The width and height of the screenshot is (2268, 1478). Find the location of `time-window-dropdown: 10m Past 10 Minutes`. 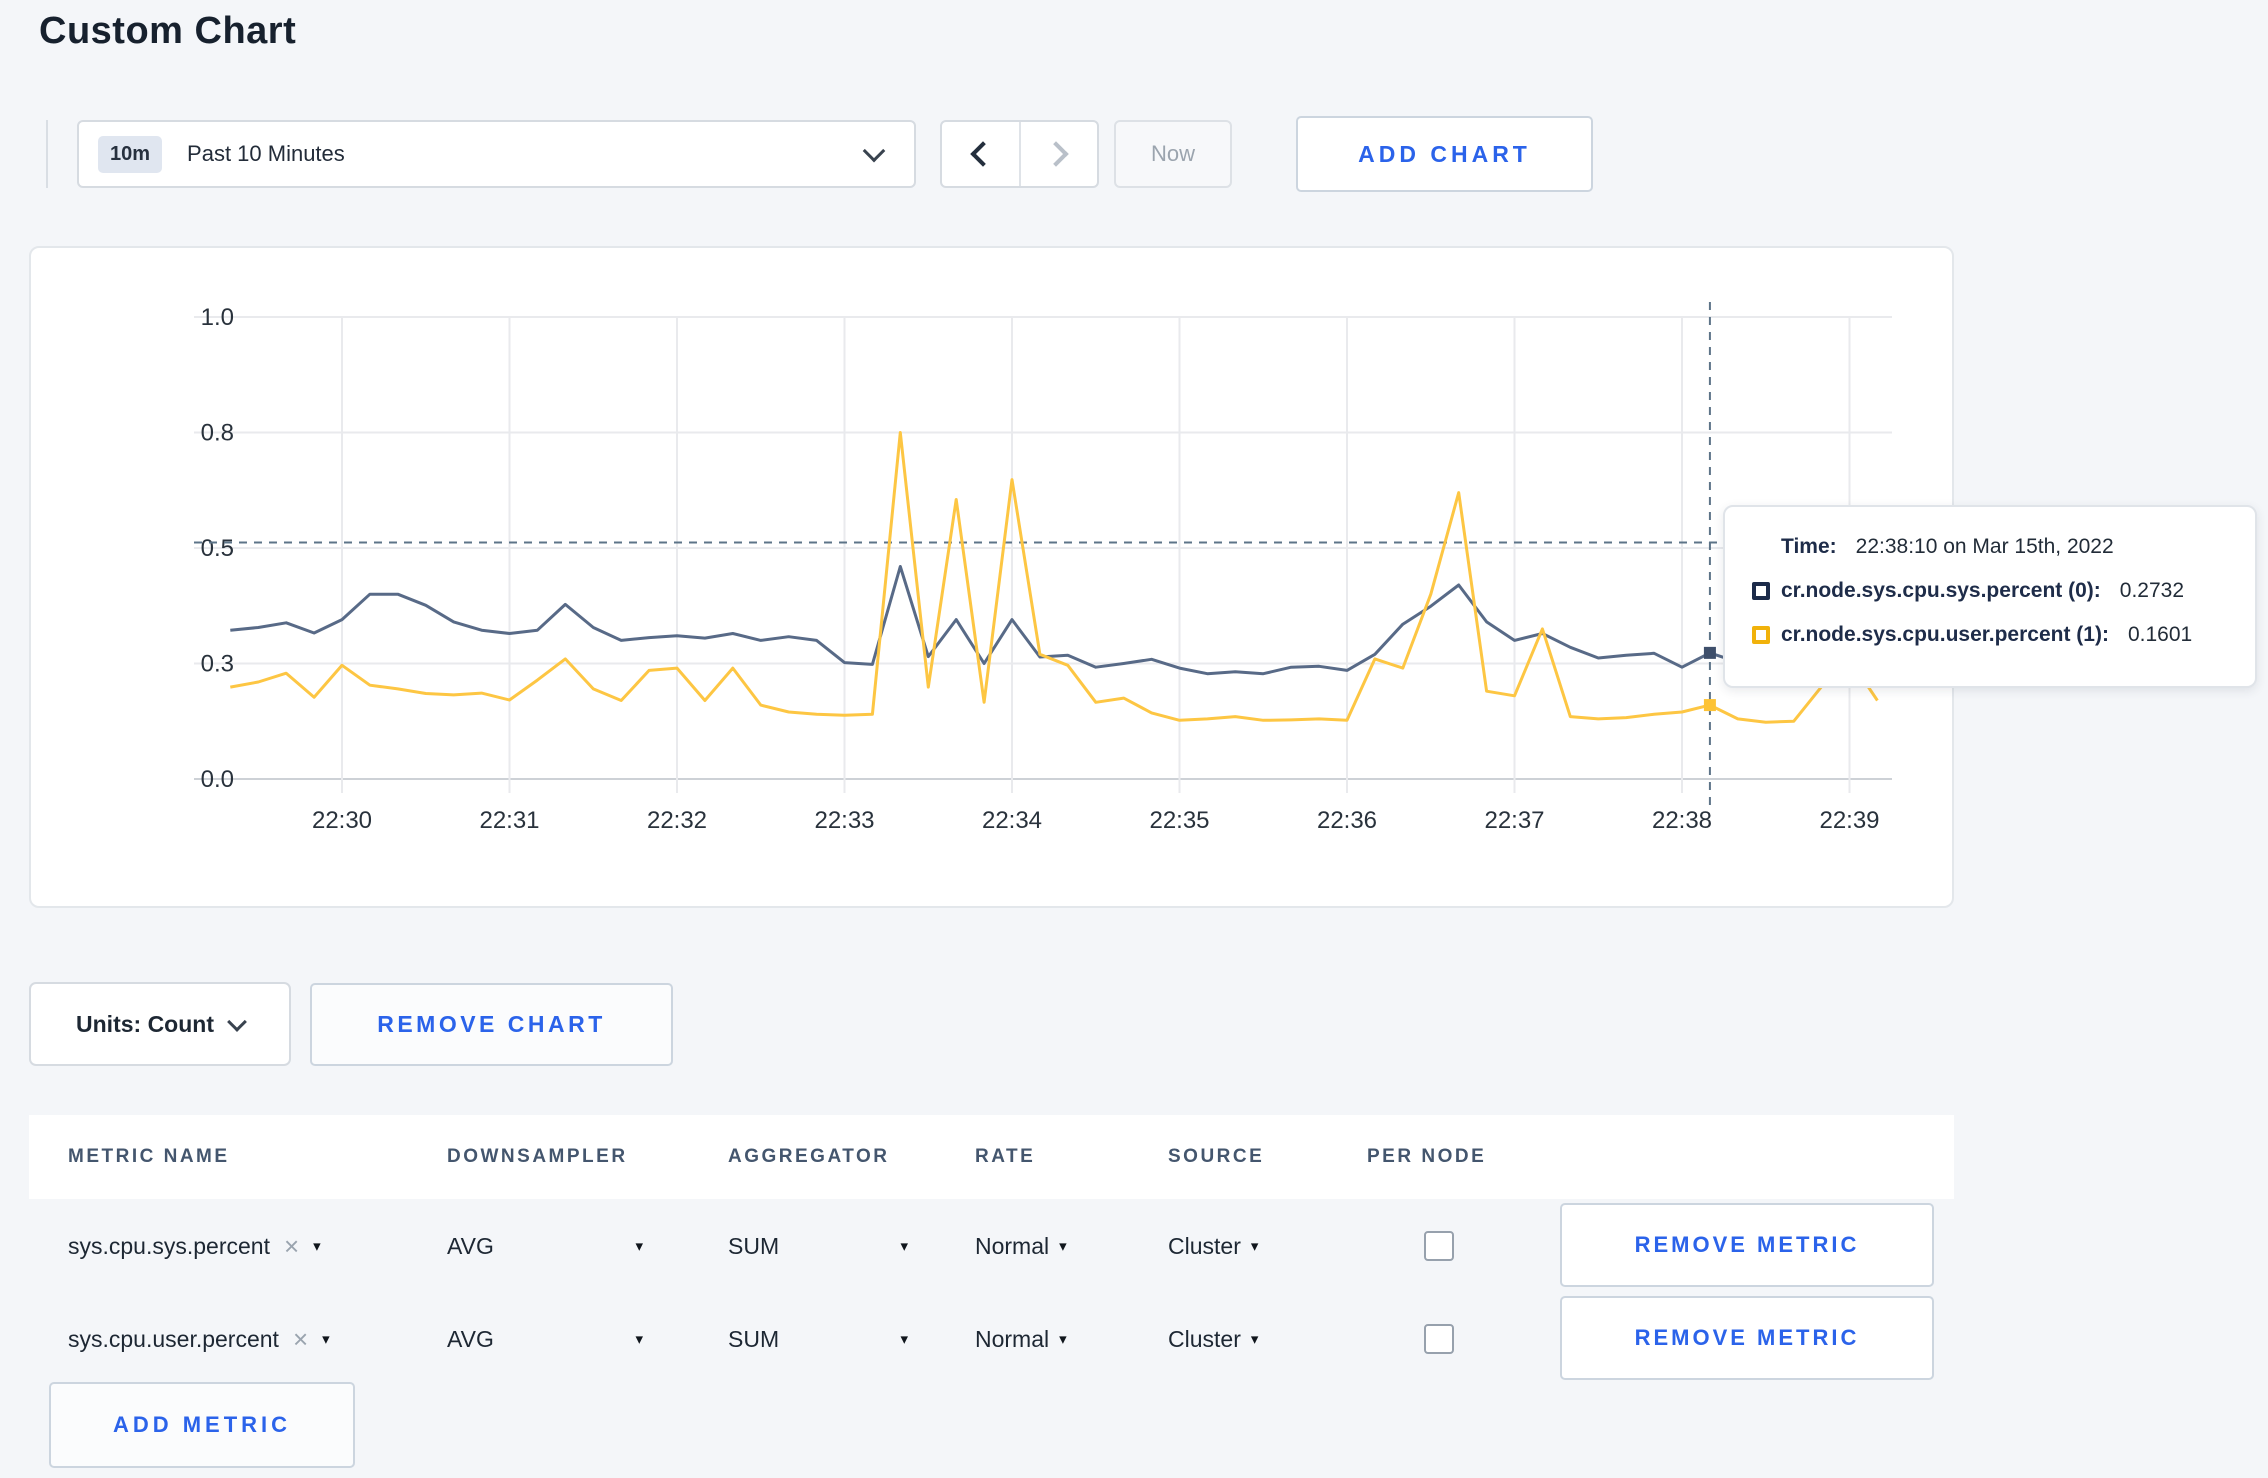

time-window-dropdown: 10m Past 10 Minutes is located at coordinates (496, 154).